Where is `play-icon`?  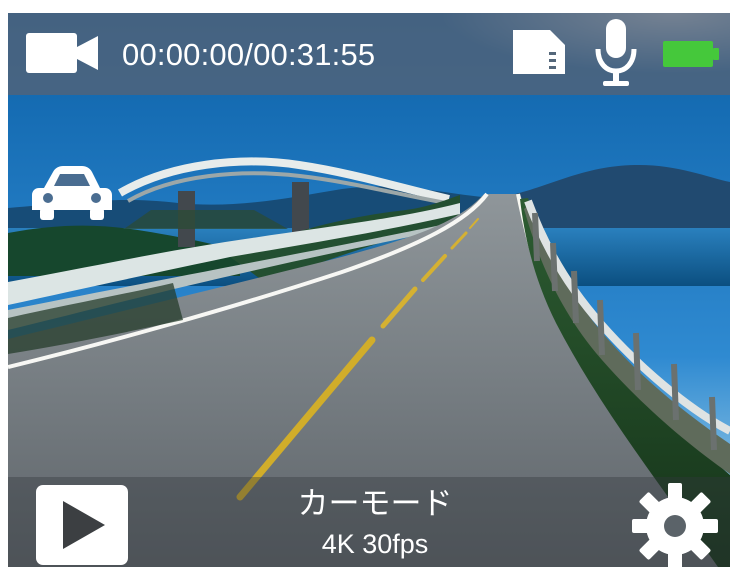
play-icon is located at coordinates (84, 525).